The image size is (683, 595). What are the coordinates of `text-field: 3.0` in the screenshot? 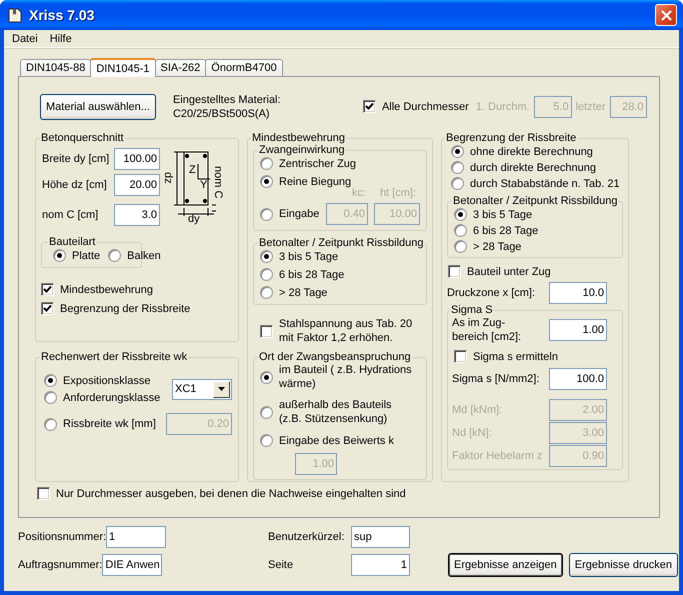 It's located at (137, 215).